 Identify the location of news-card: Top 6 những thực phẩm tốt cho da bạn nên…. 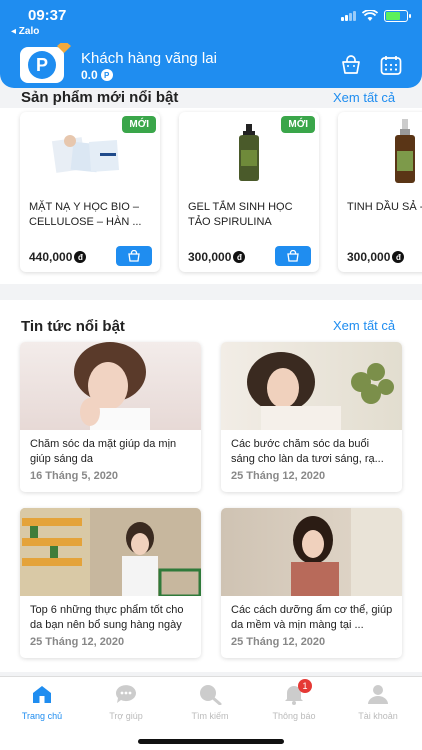
(110, 583).